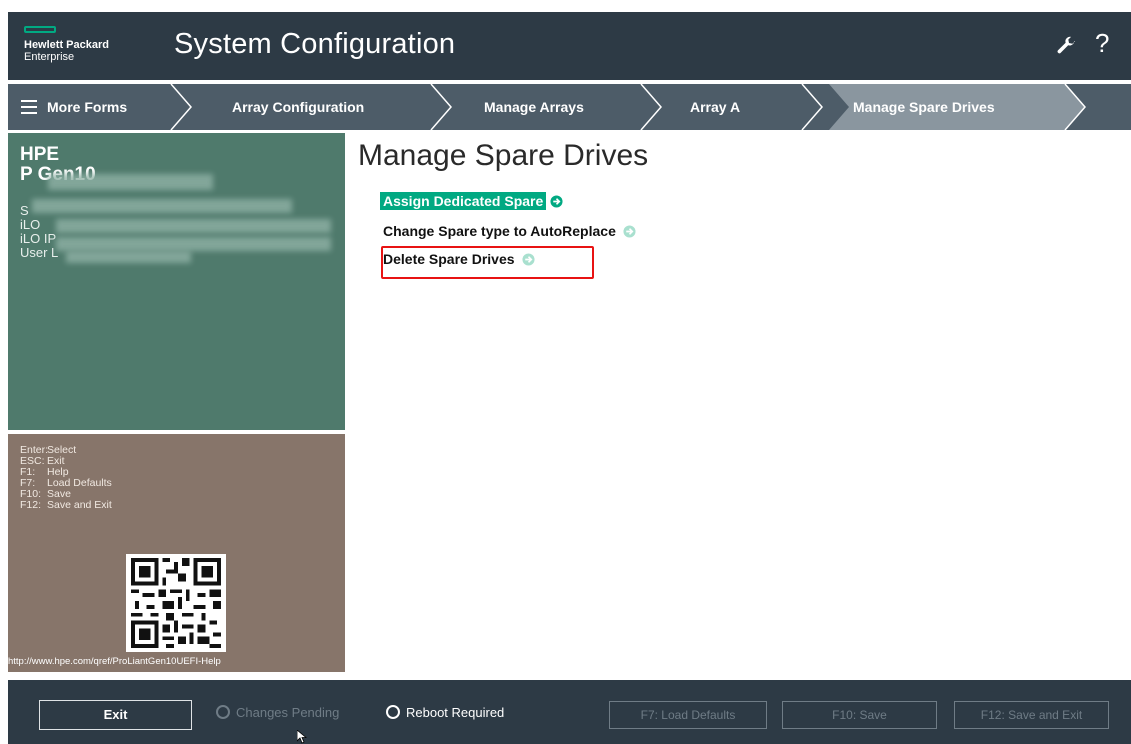 The height and width of the screenshot is (744, 1131). I want to click on wrench-icon, so click(1066, 46).